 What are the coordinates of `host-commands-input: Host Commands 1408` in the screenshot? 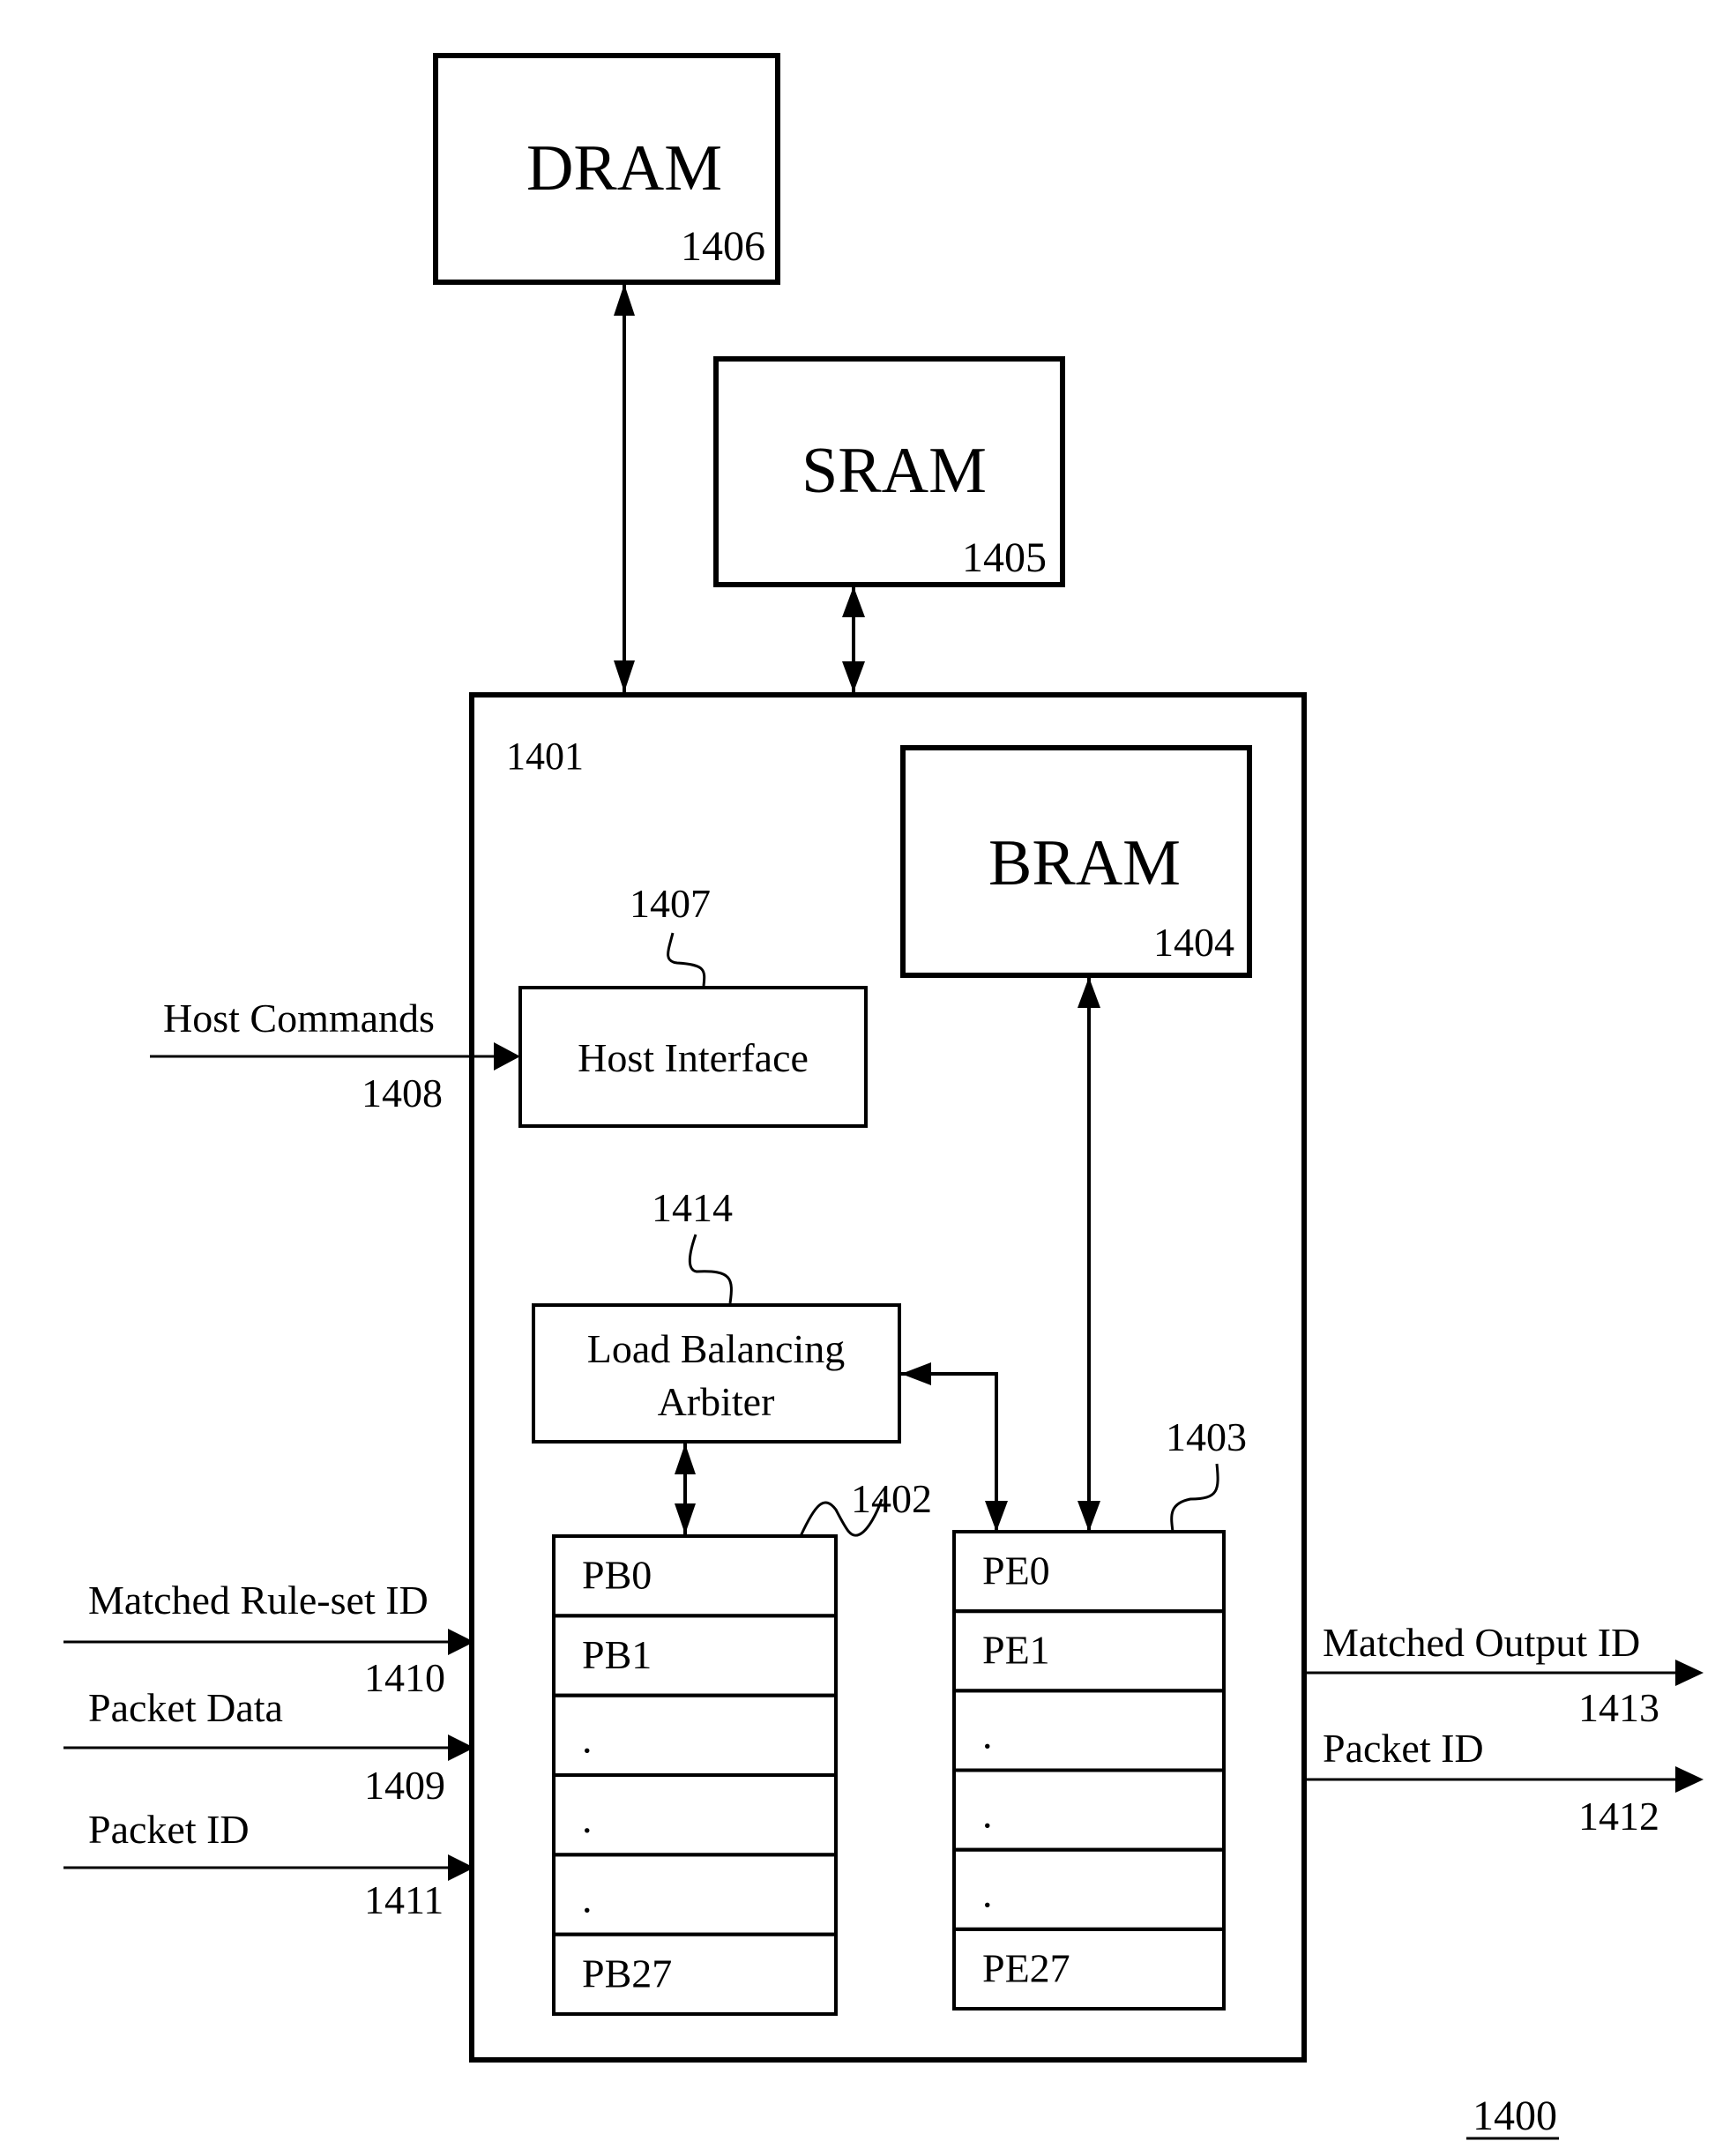 It's located at (335, 1055).